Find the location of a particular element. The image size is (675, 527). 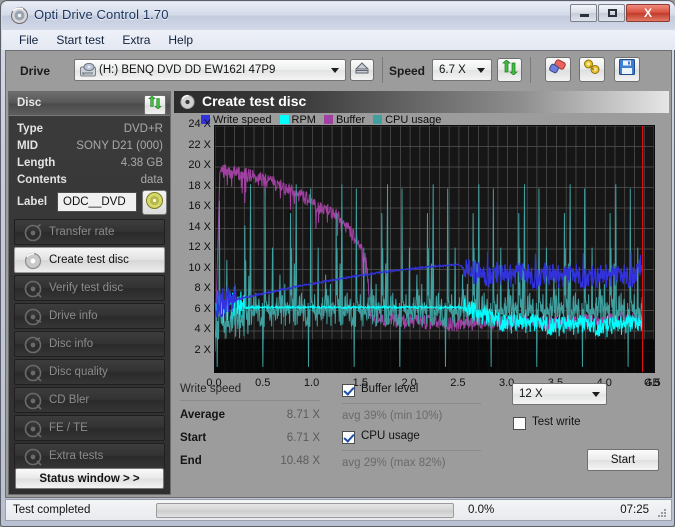

window-controls: X is located at coordinates (620, 13).